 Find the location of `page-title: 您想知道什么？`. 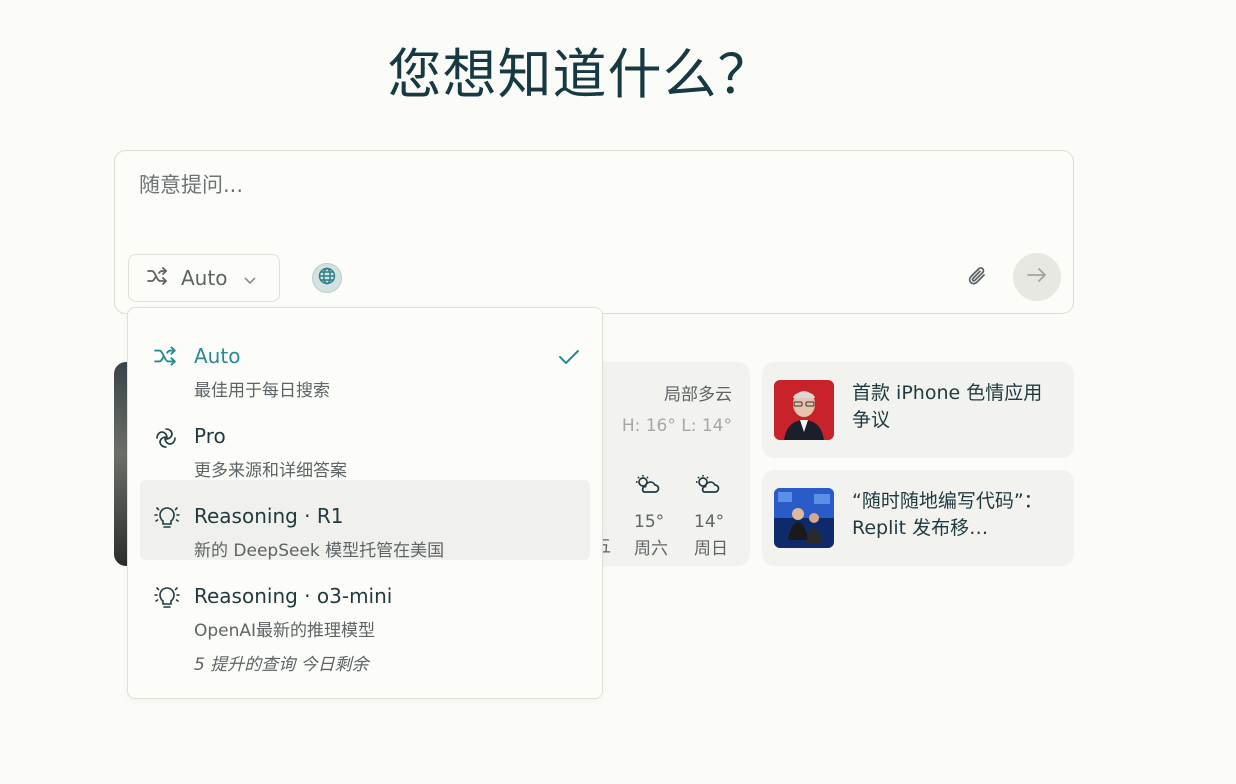

page-title: 您想知道什么？ is located at coordinates (580, 74).